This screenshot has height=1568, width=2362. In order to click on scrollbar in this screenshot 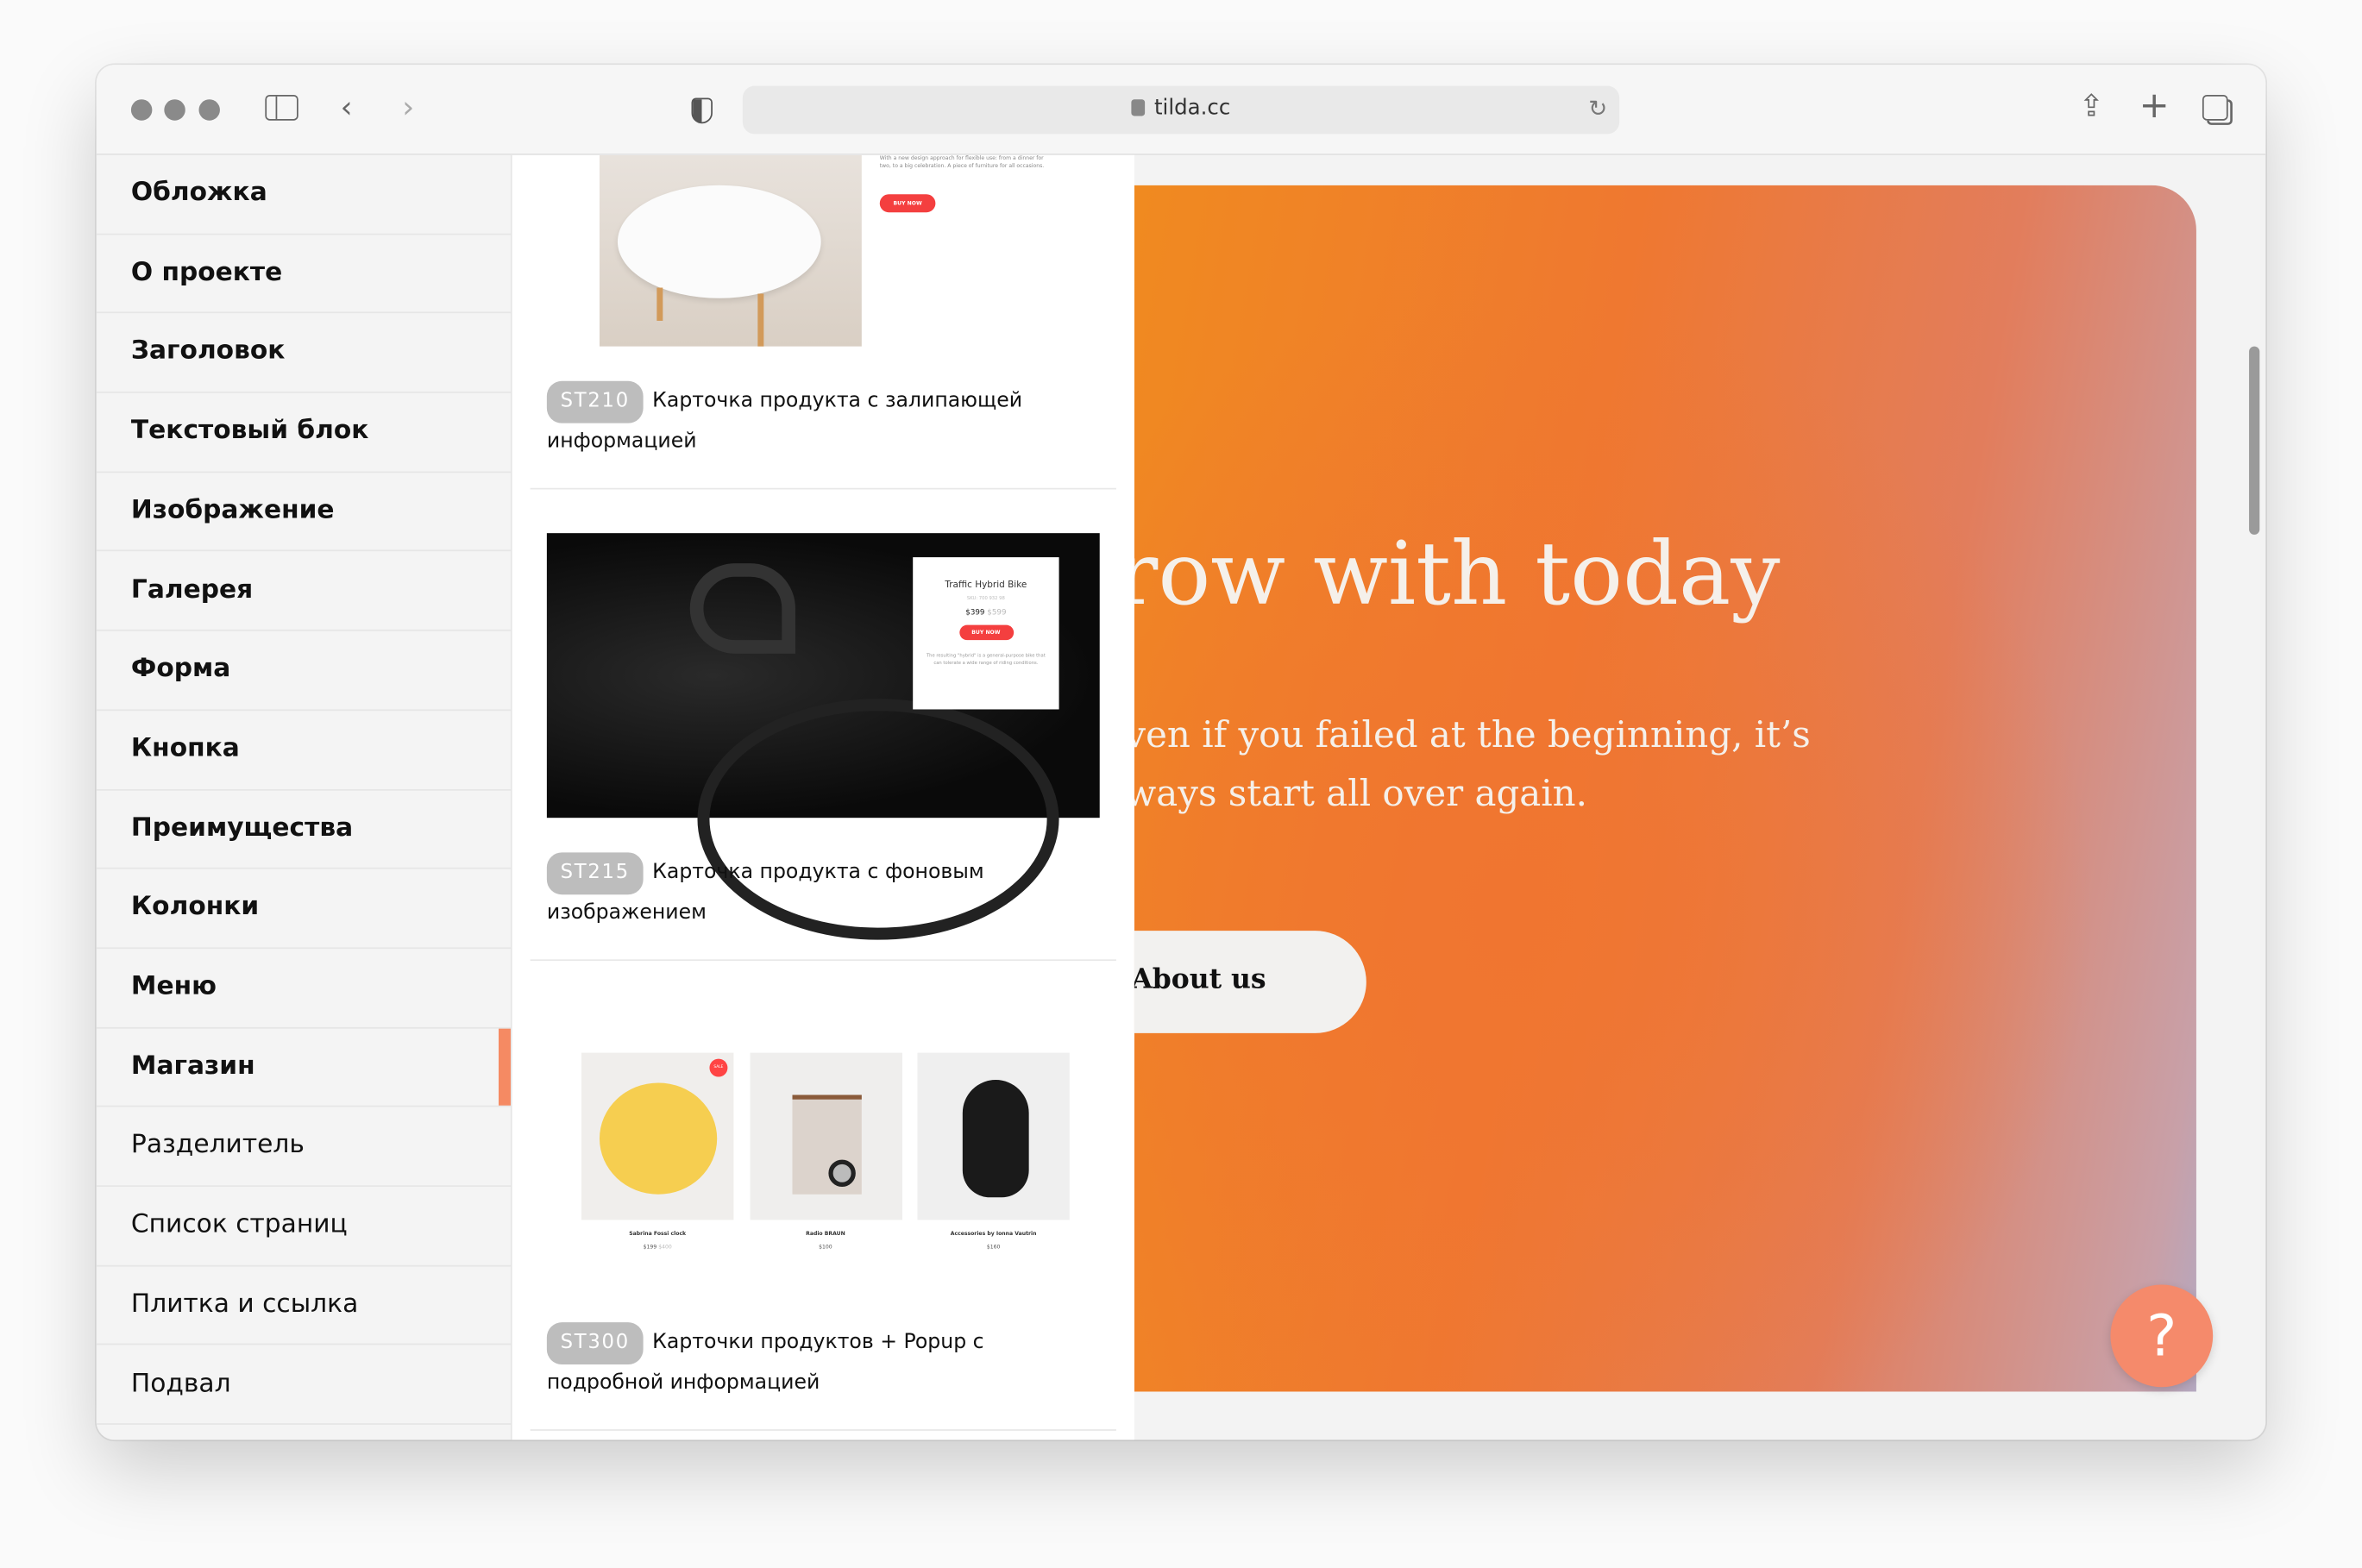, I will do `click(2254, 440)`.